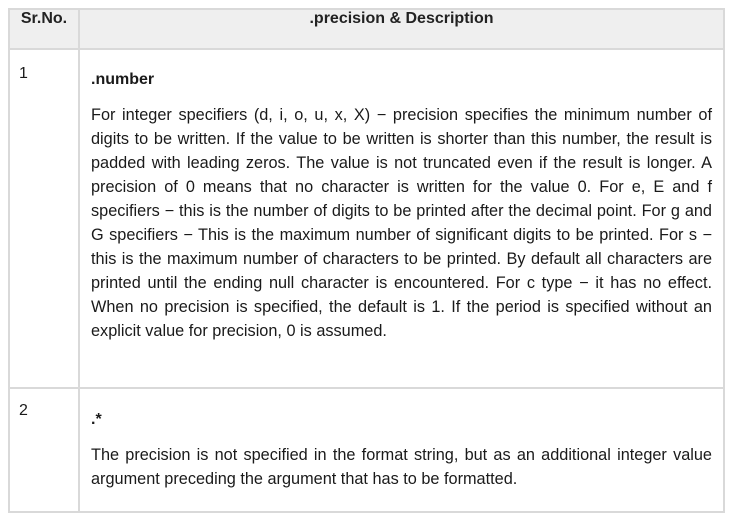 This screenshot has height=518, width=730. I want to click on row-number: 1, so click(44, 218).